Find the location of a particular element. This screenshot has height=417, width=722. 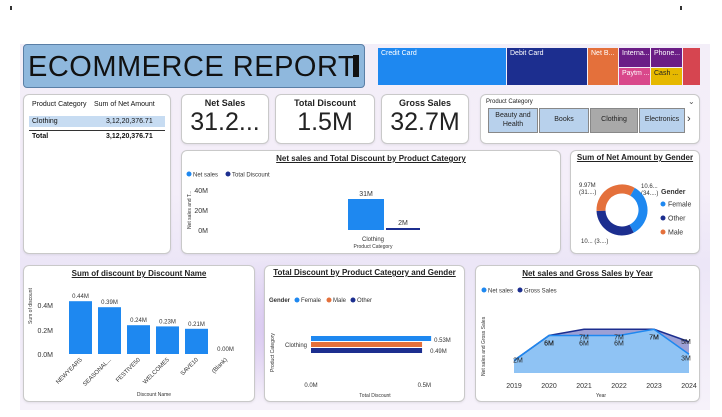

data-label: 0.53M is located at coordinates (442, 341).